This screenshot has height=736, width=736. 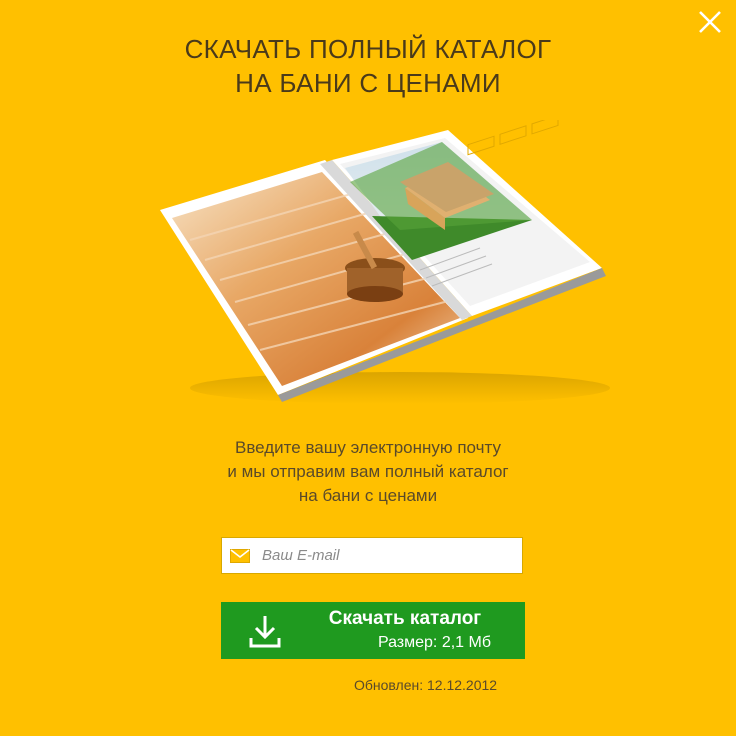 I want to click on envelope-icon, so click(x=240, y=555).